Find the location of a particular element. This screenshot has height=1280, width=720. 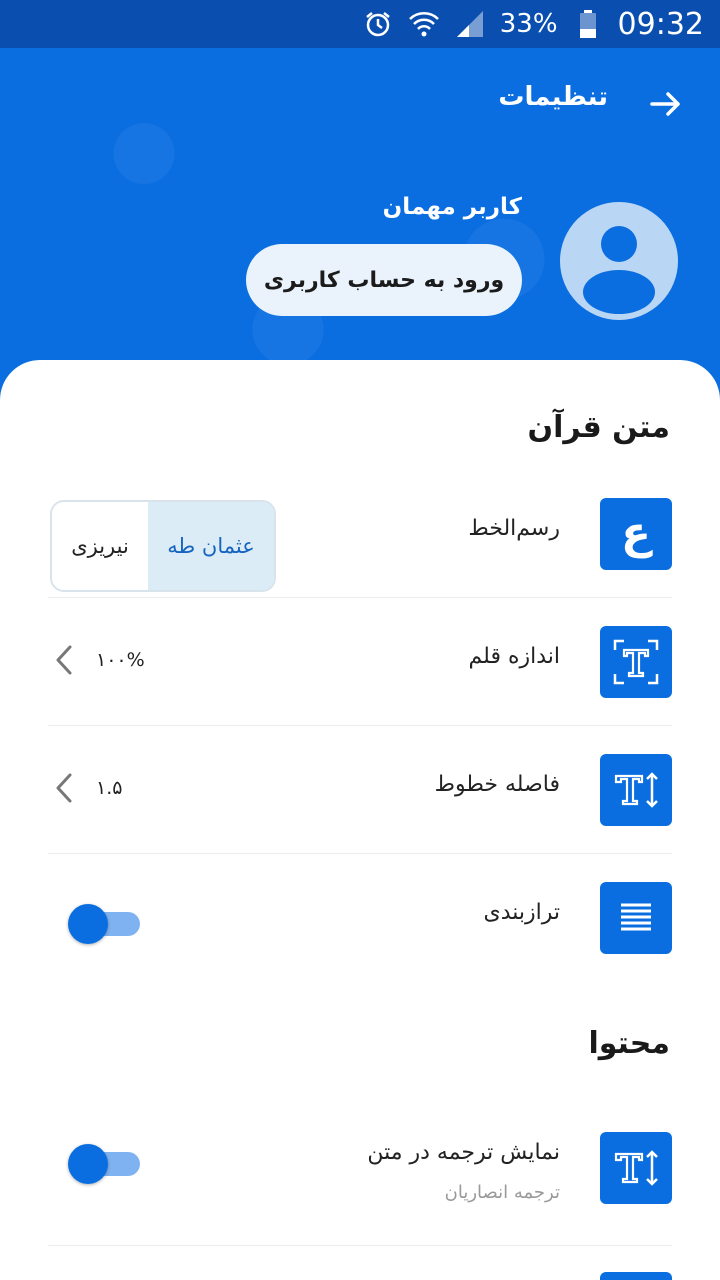

justify-toggle is located at coordinates (106, 923).